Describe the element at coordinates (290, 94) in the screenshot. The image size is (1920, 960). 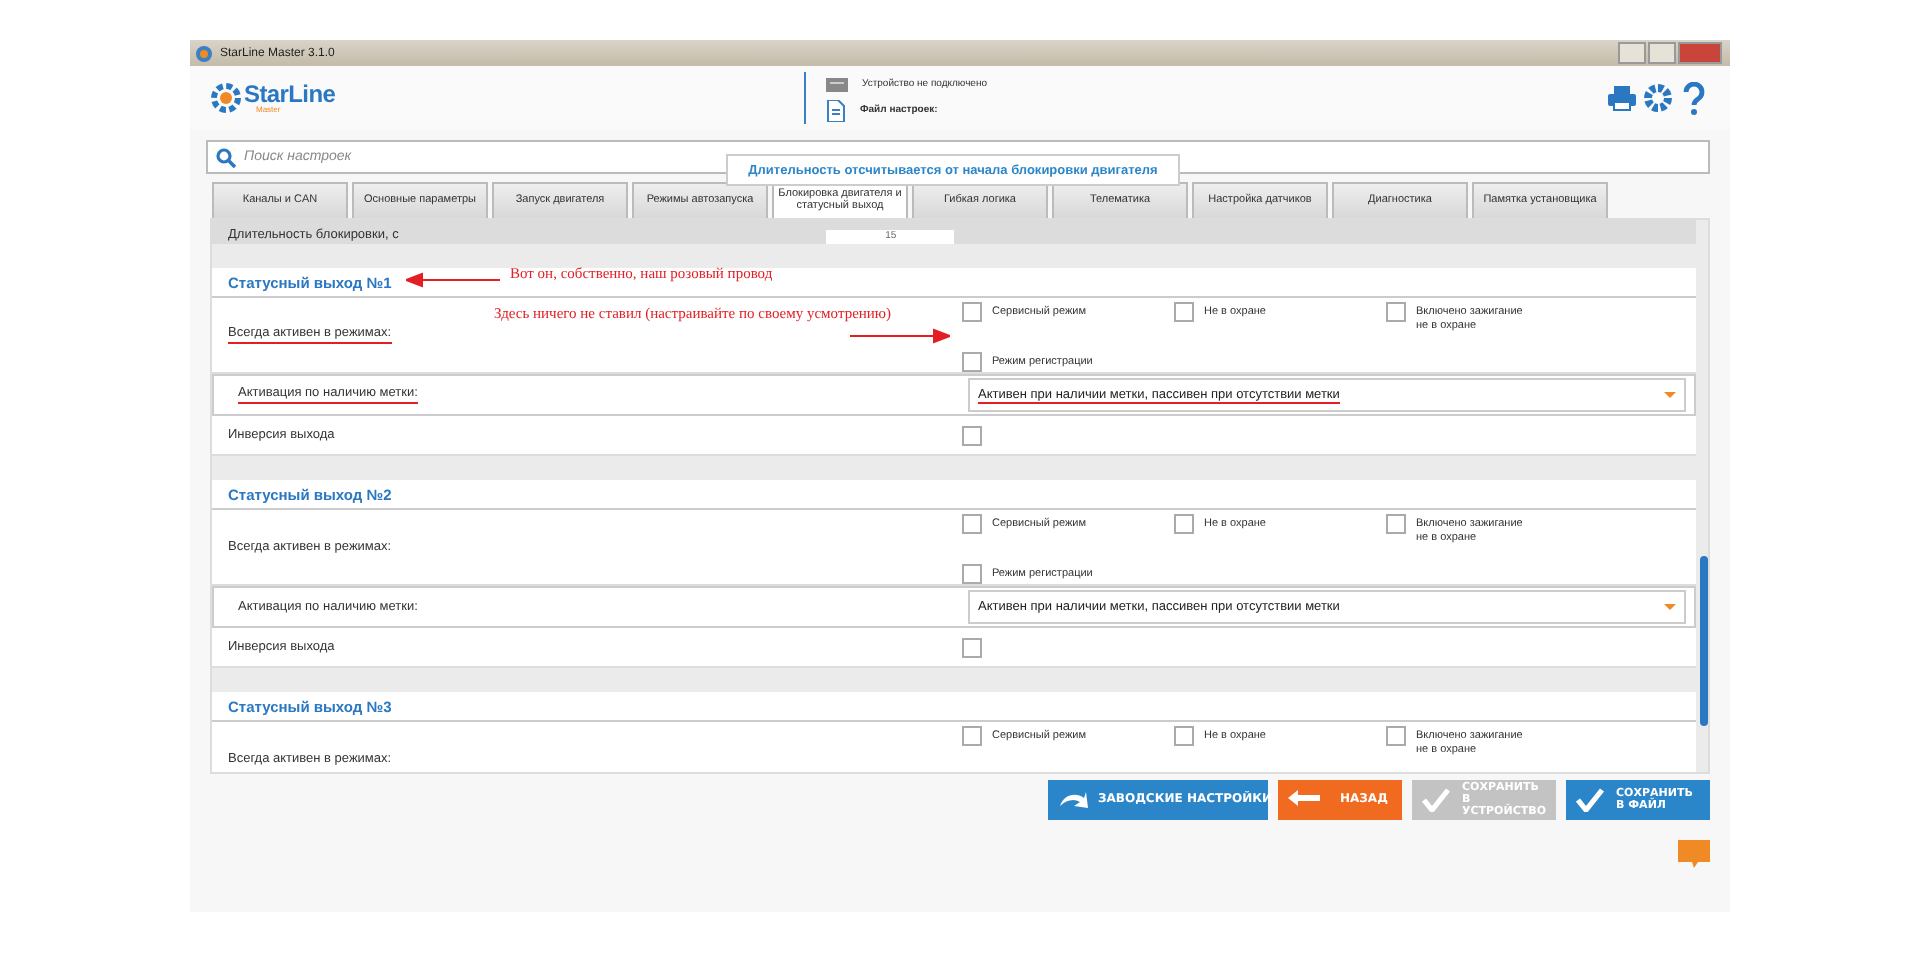
I see `logo-text: StarLine` at that location.